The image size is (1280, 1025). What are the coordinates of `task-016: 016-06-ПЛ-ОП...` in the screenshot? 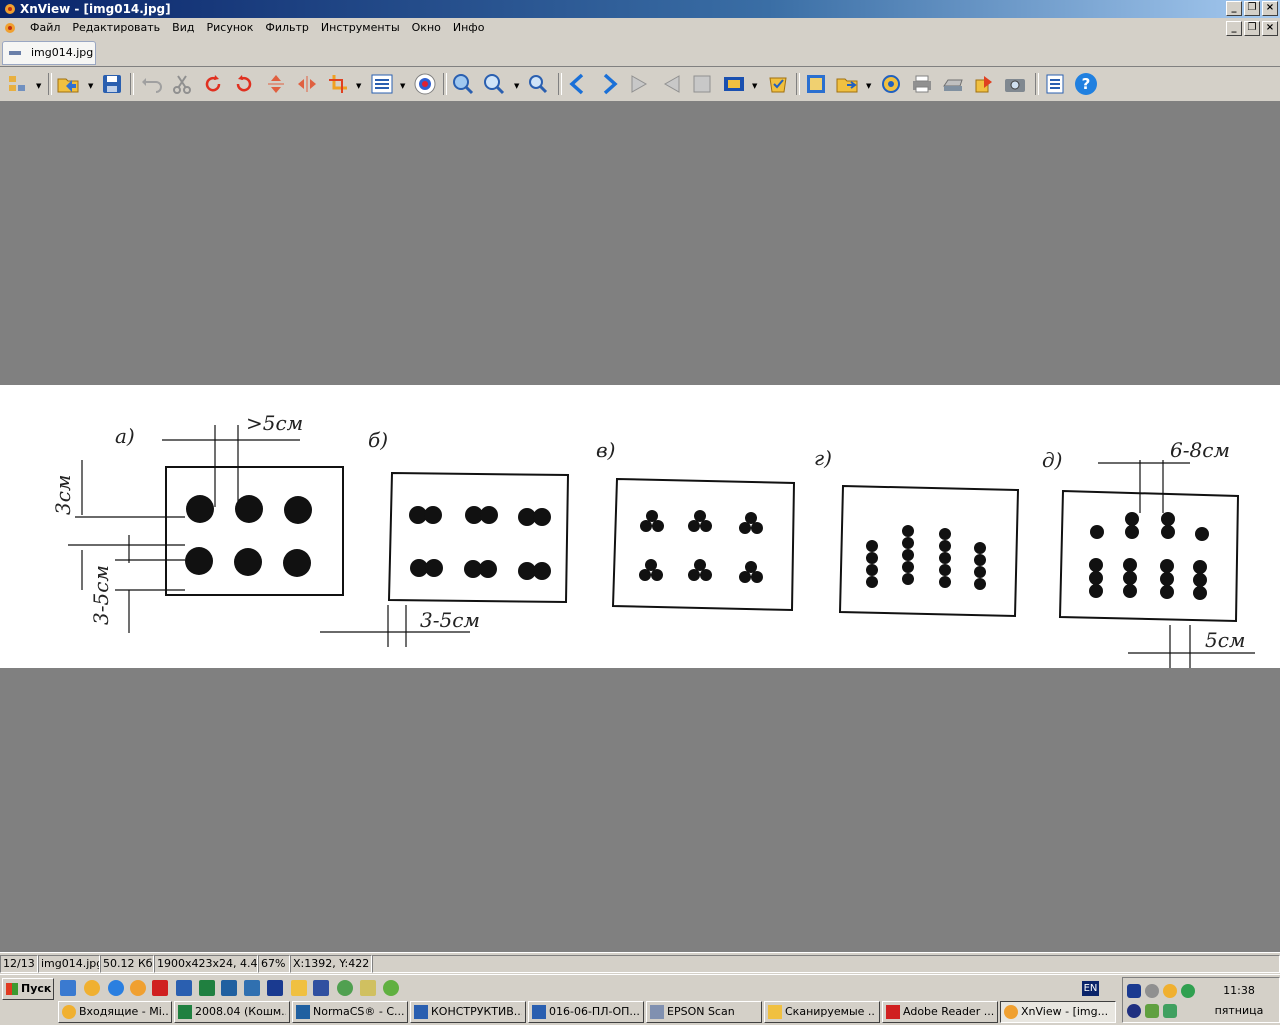 It's located at (586, 1012).